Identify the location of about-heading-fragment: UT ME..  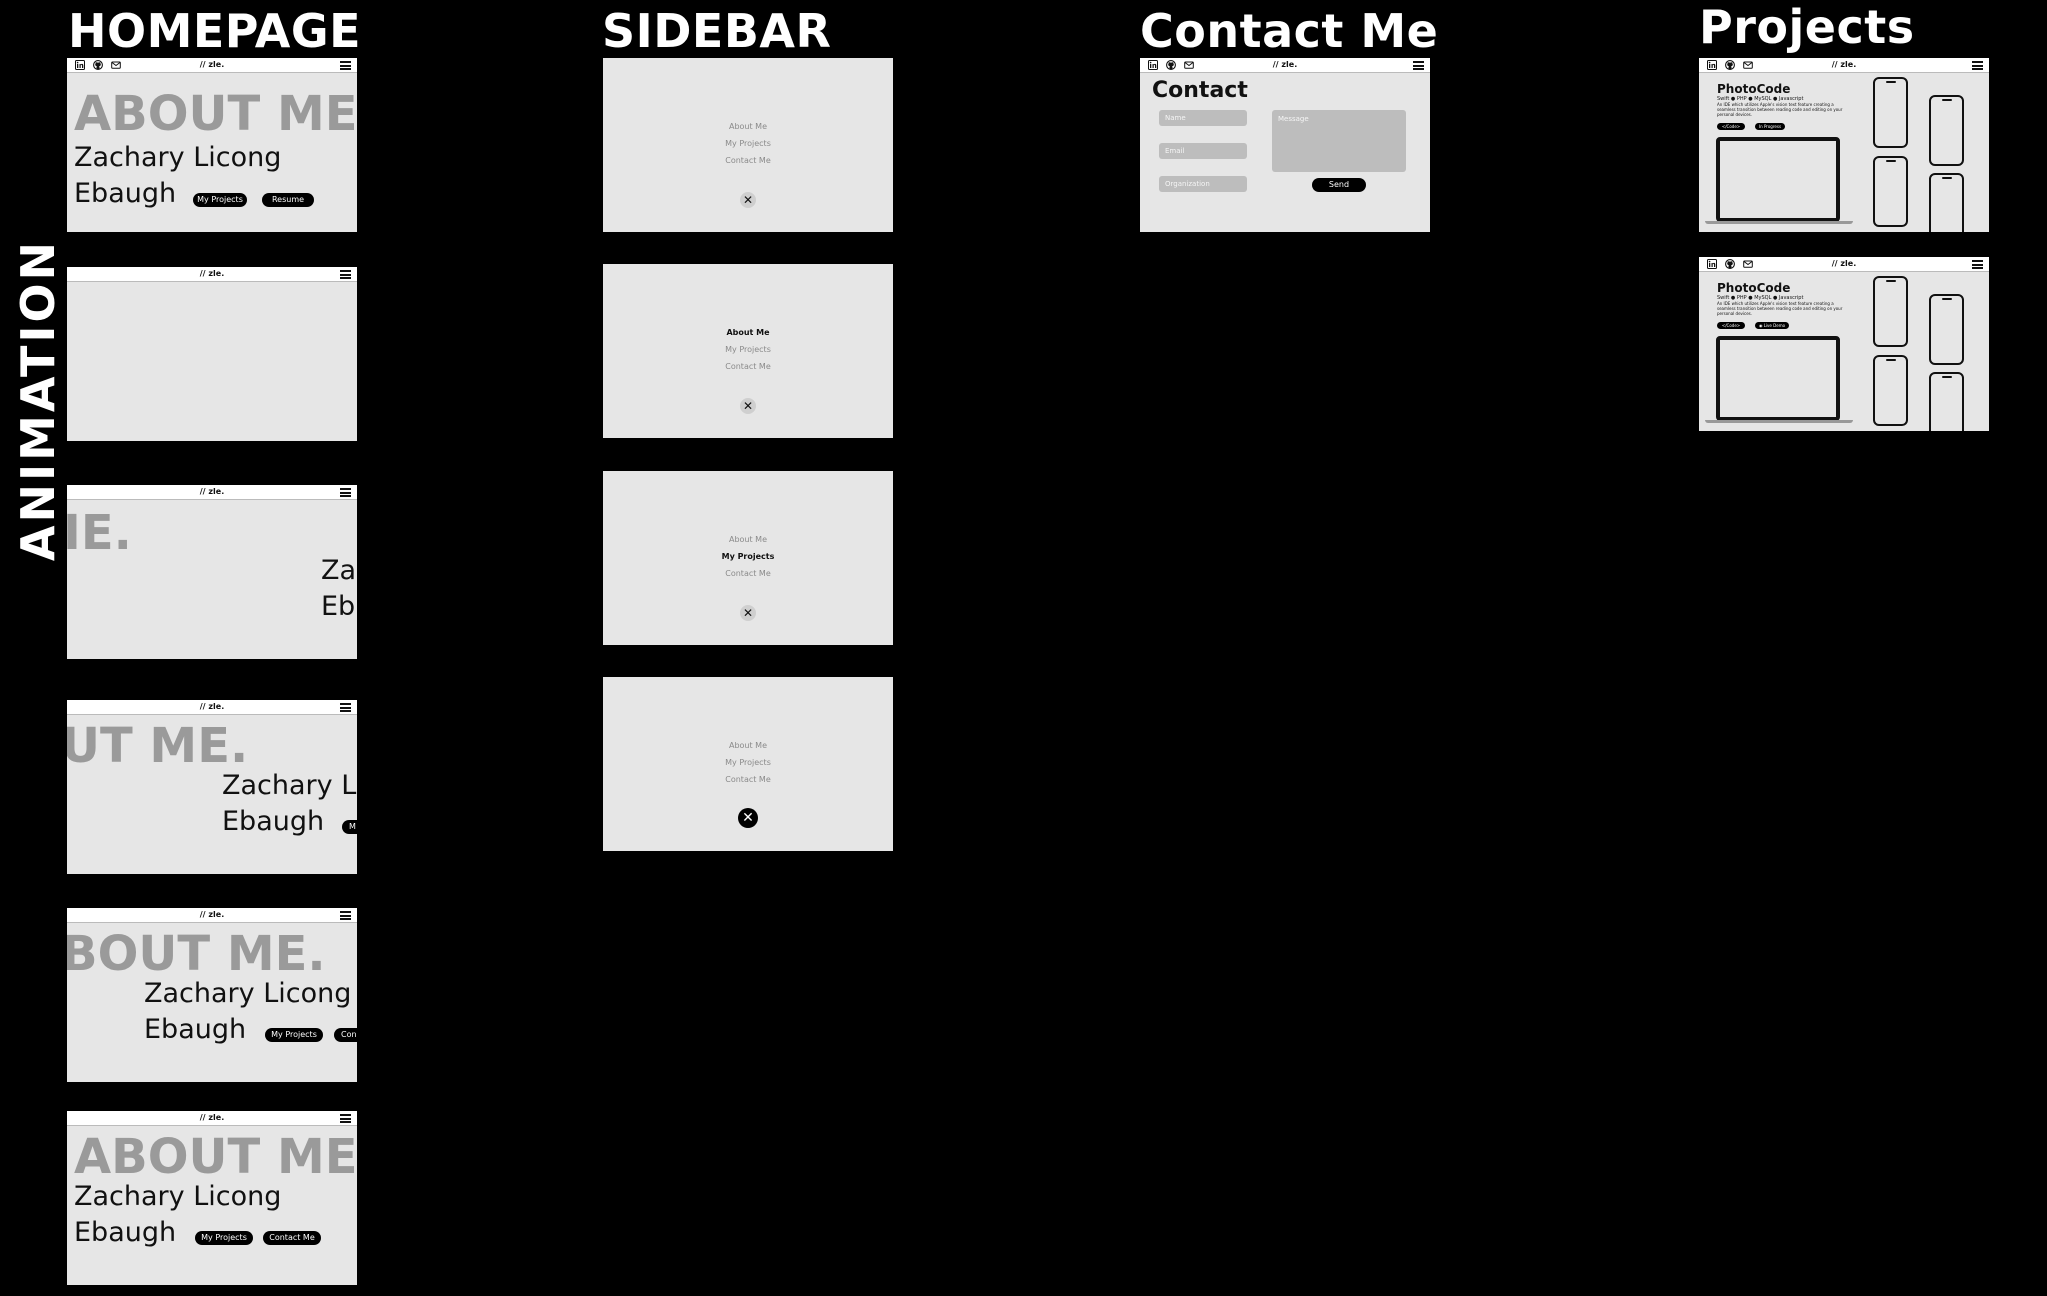
(158, 746).